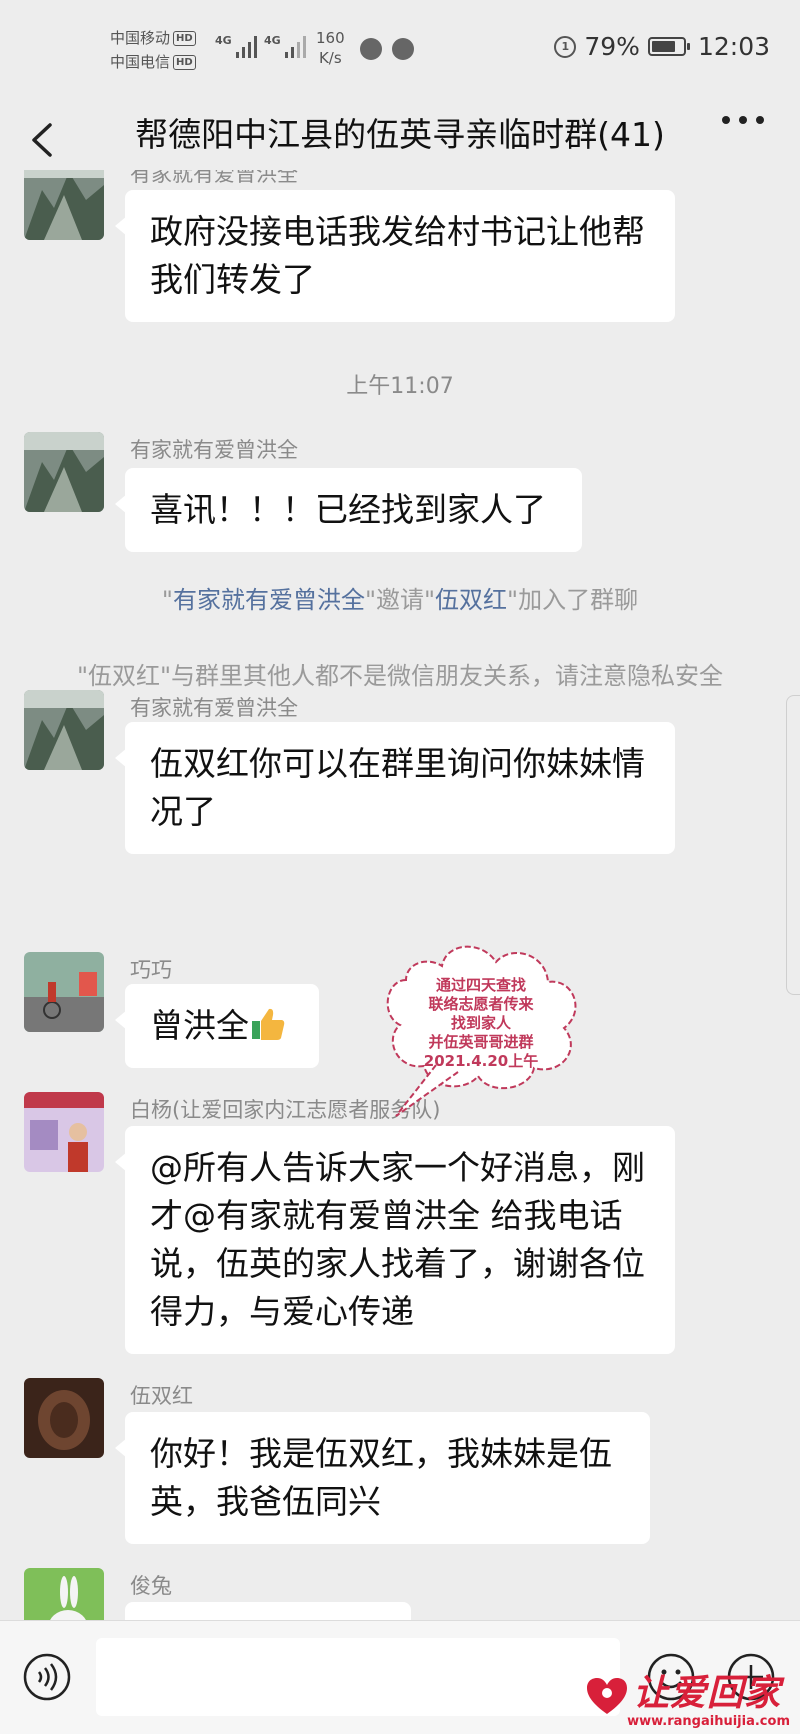 The image size is (800, 1734). What do you see at coordinates (400, 676) in the screenshot?
I see `system-privacy-notice: "伍双红"与群里其他人都不是微信朋友关系，请注意隐私安全` at bounding box center [400, 676].